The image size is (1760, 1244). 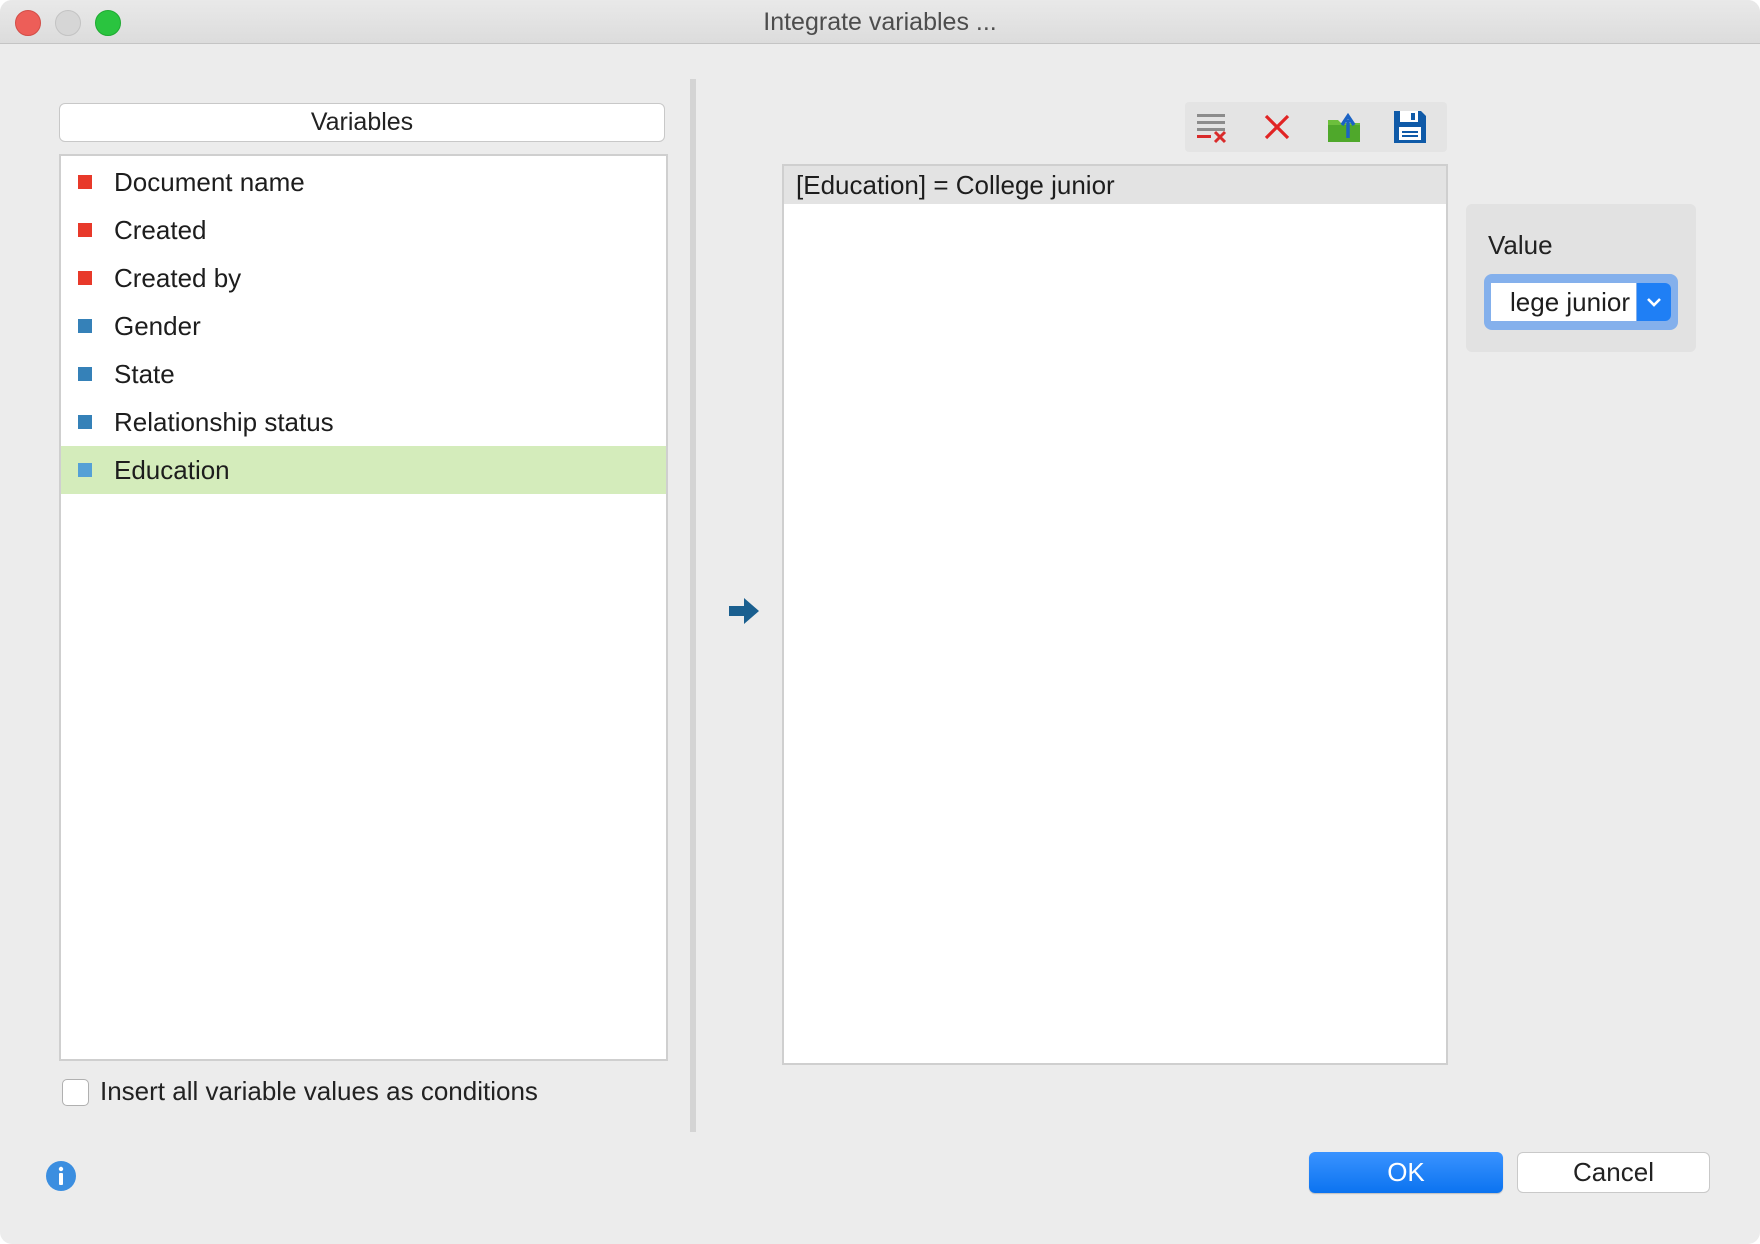 What do you see at coordinates (363, 470) in the screenshot?
I see `list-item: Education` at bounding box center [363, 470].